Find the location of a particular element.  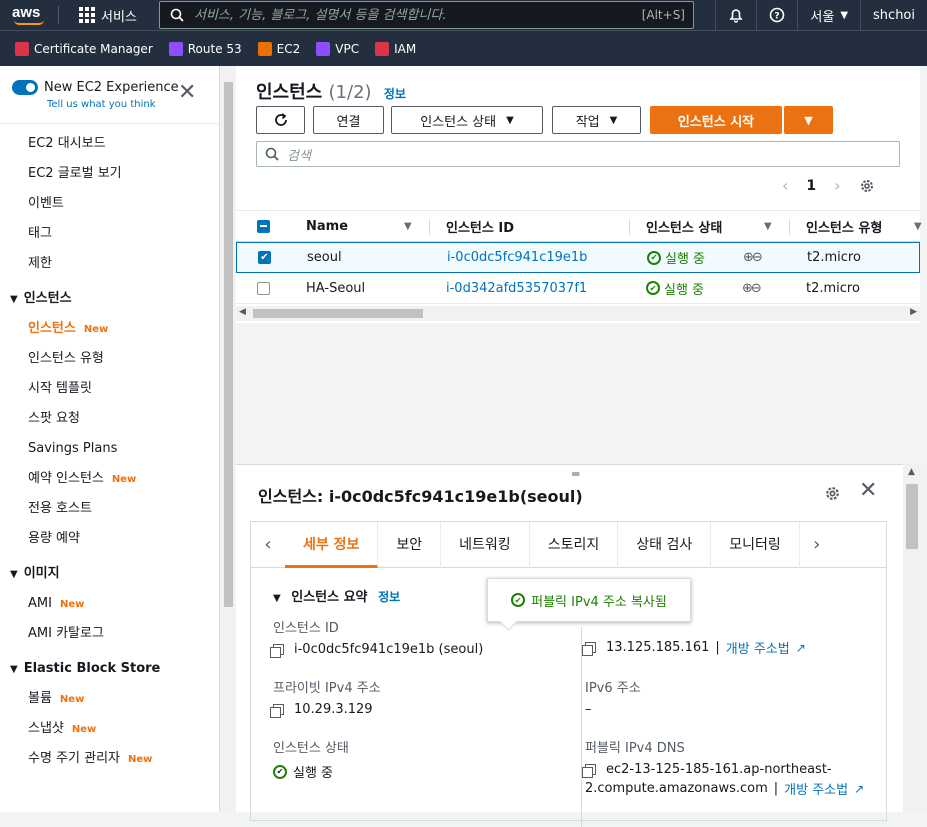

launch-instance-button: 인스턴스 시작 is located at coordinates (716, 120).